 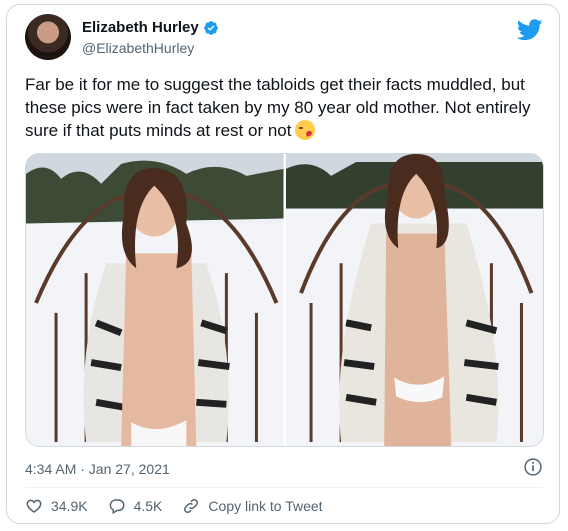 I want to click on copy-link-label: Copy link to Tweet, so click(x=265, y=506).